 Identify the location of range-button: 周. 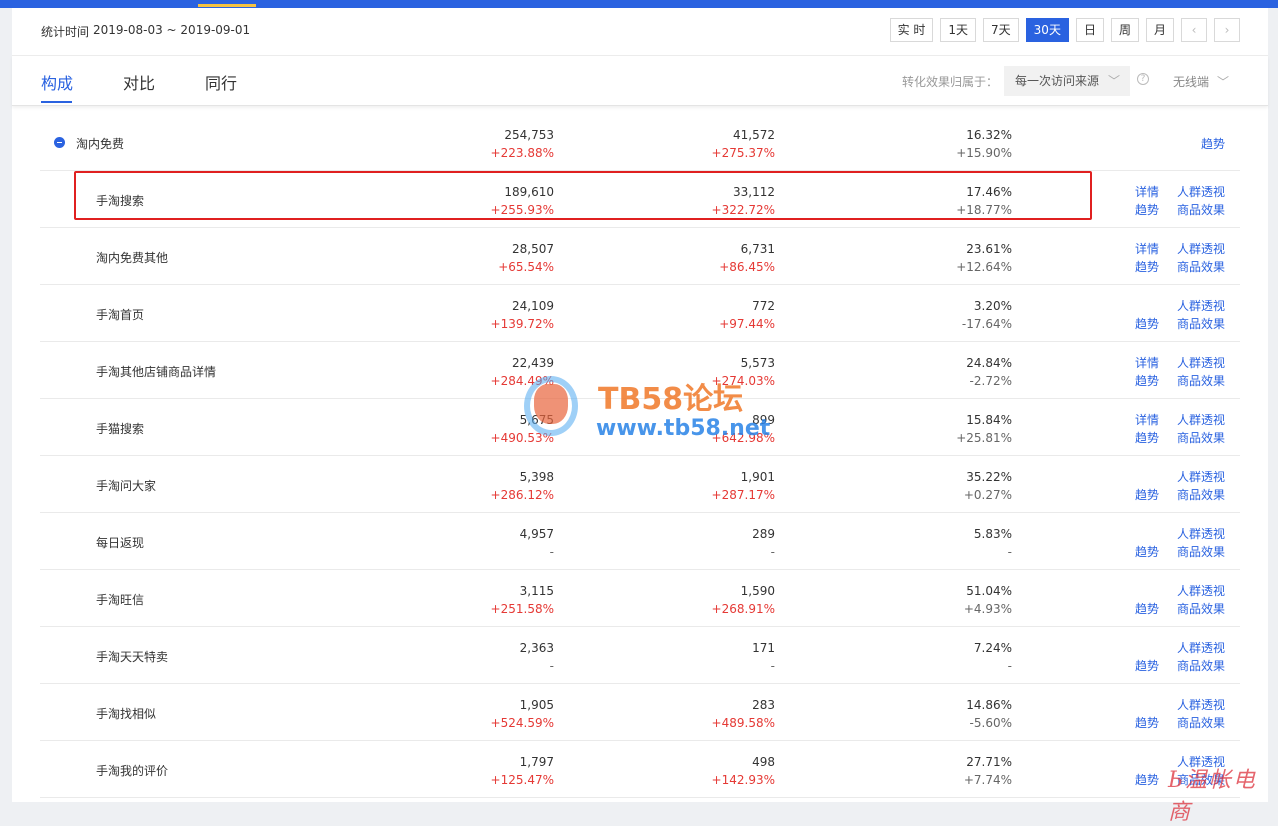
(1124, 30).